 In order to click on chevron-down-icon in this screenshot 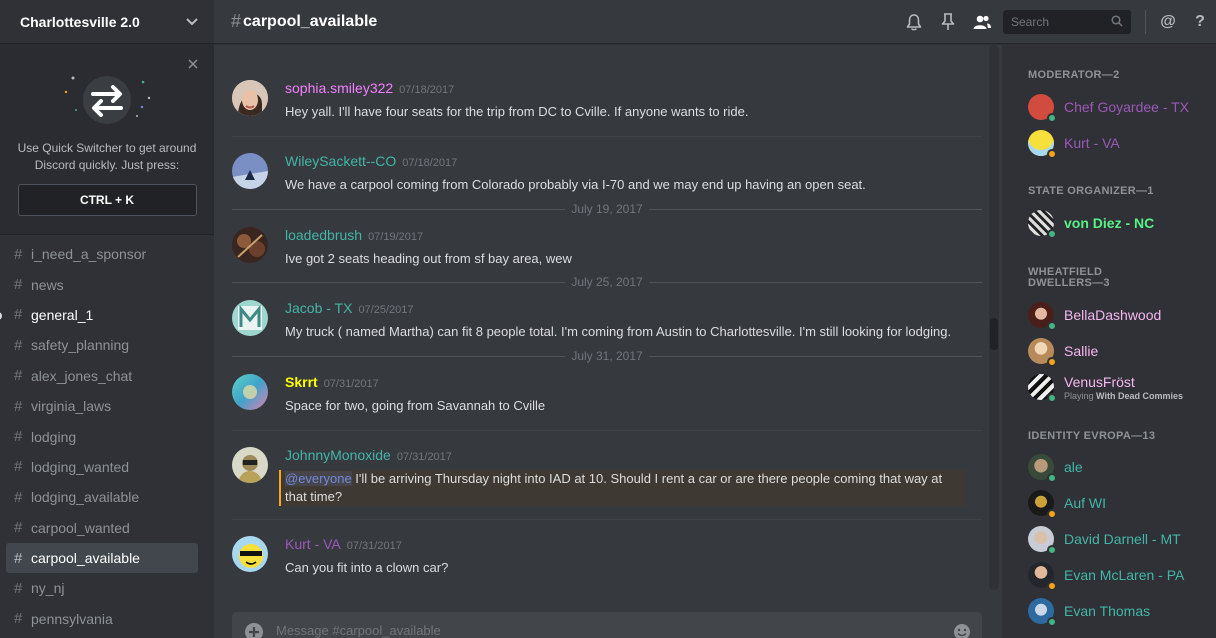, I will do `click(192, 21)`.